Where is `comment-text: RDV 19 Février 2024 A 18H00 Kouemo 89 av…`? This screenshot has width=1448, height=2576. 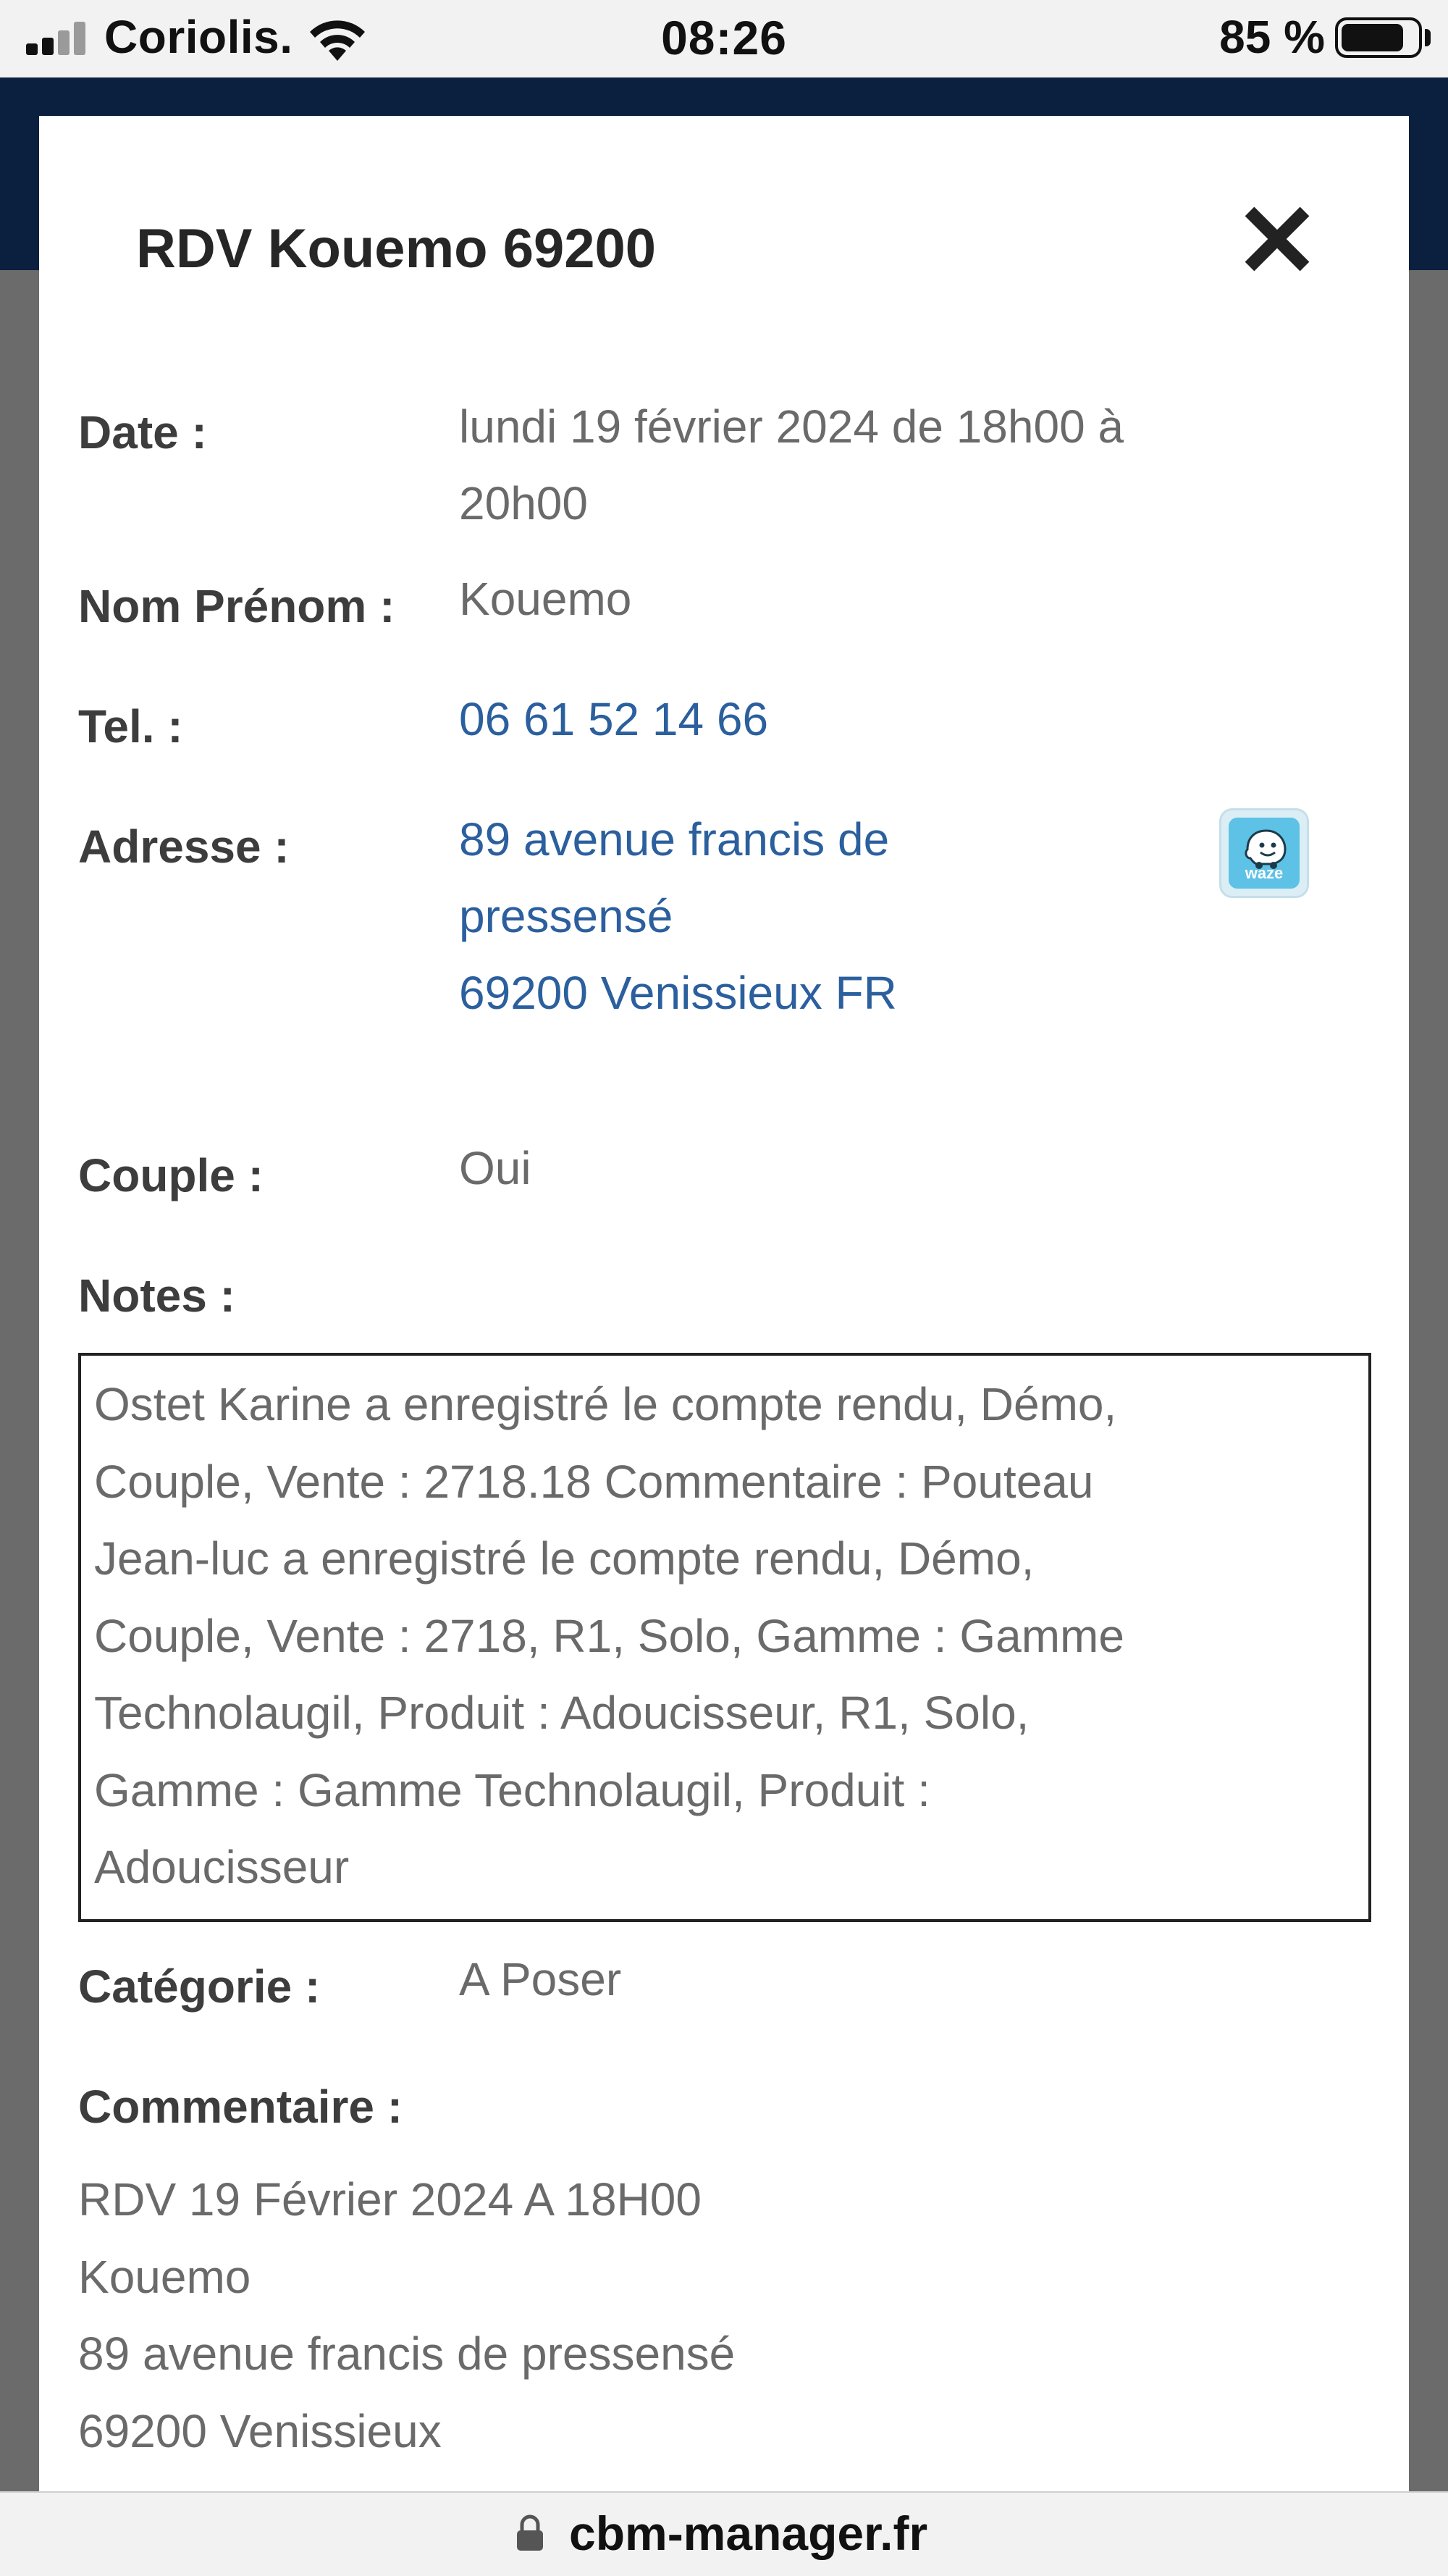
comment-text: RDV 19 Février 2024 A 18H00 Kouemo 89 av… is located at coordinates (406, 2315).